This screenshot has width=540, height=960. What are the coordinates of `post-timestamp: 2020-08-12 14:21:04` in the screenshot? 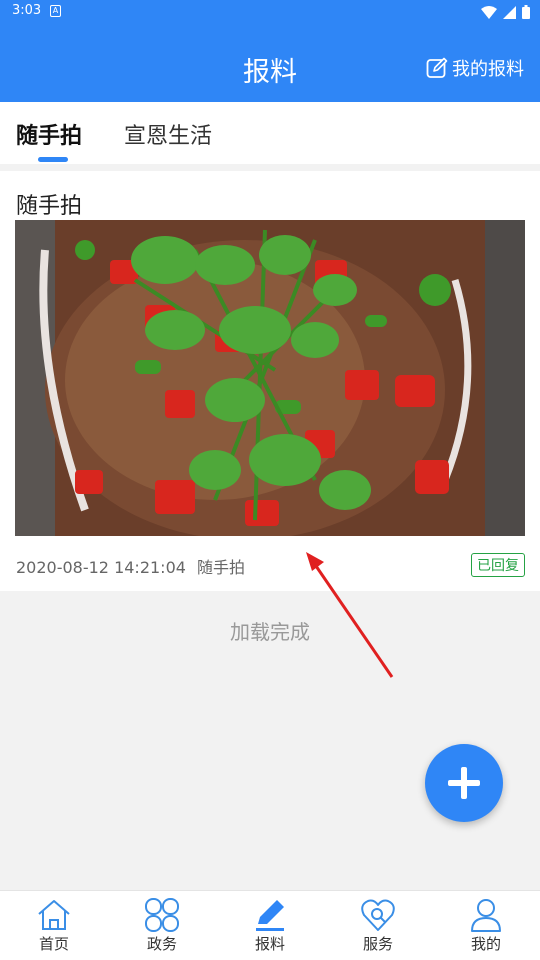 It's located at (101, 567).